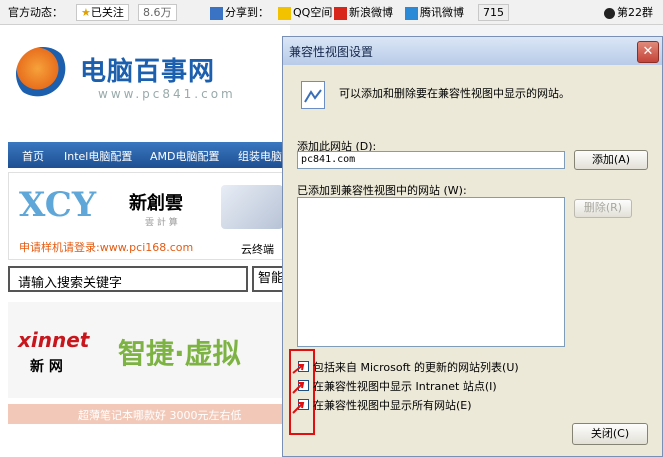 The width and height of the screenshot is (663, 457). I want to click on share-label-wrap: 分享到：, so click(239, 12).